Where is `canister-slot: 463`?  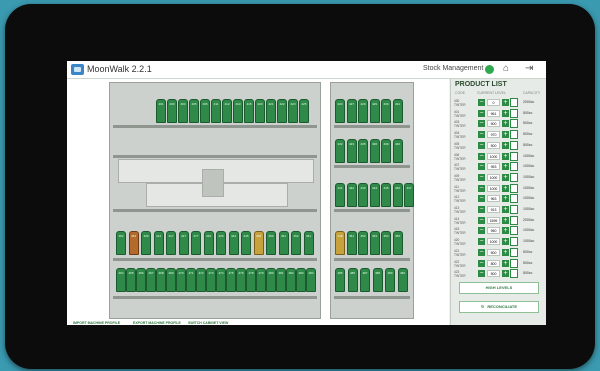
canister-slot: 463 is located at coordinates (133, 243).